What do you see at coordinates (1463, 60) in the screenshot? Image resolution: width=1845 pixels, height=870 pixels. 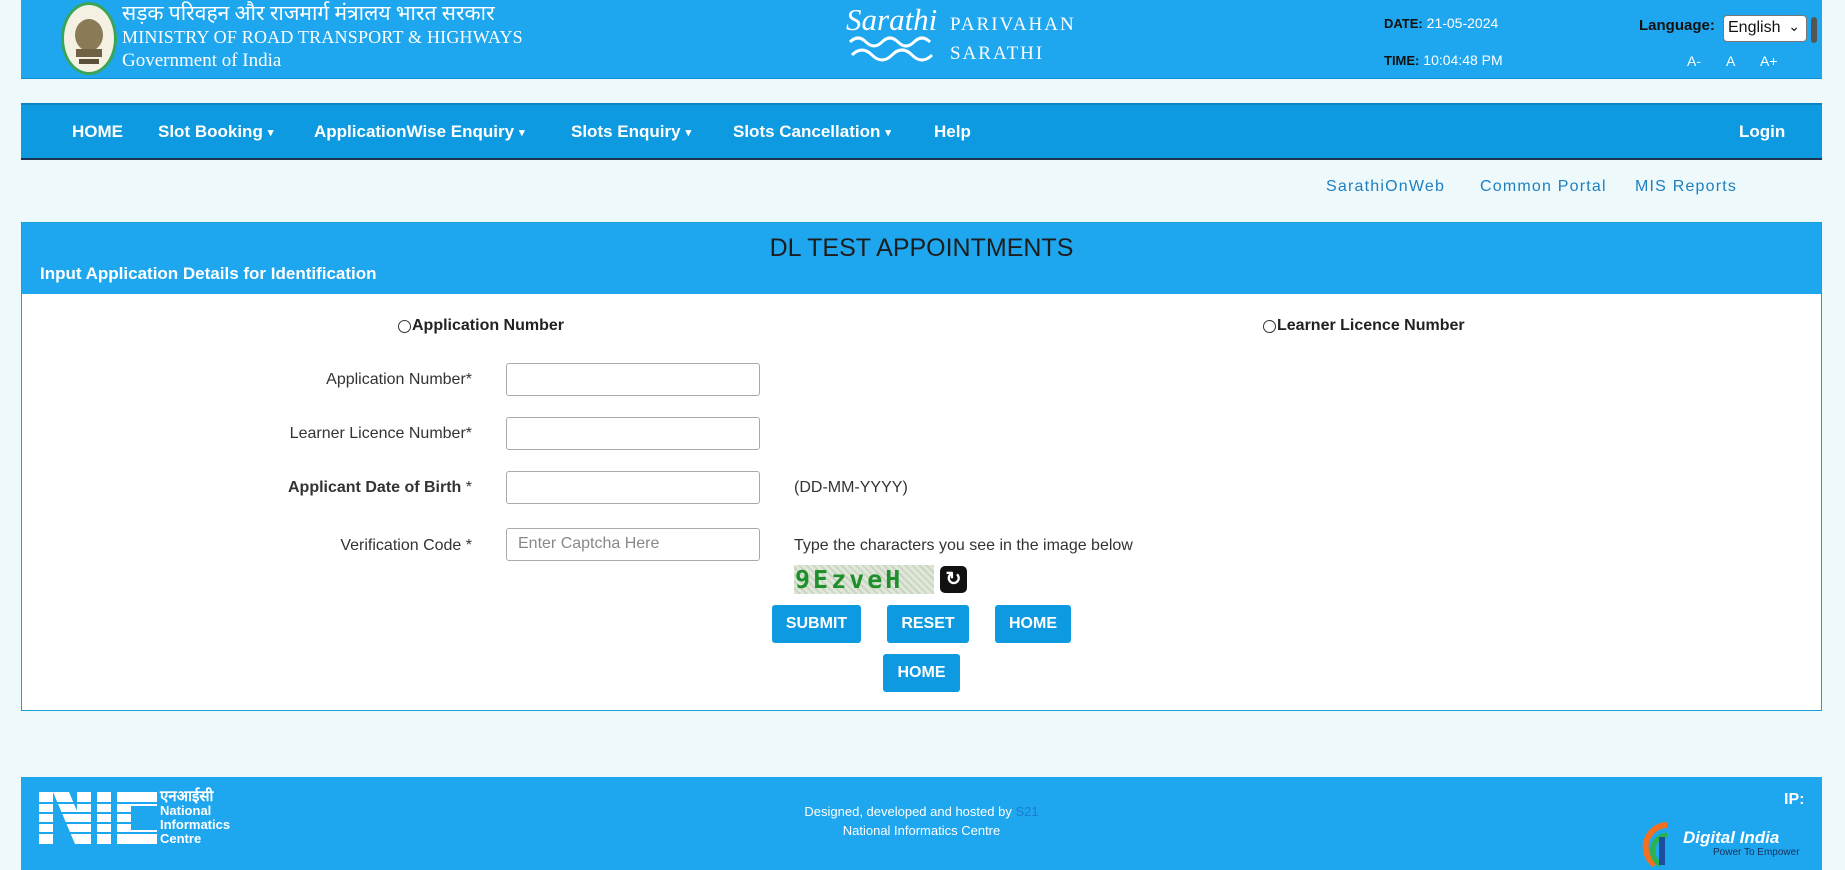 I see `time-value: 10:04:48 PM` at bounding box center [1463, 60].